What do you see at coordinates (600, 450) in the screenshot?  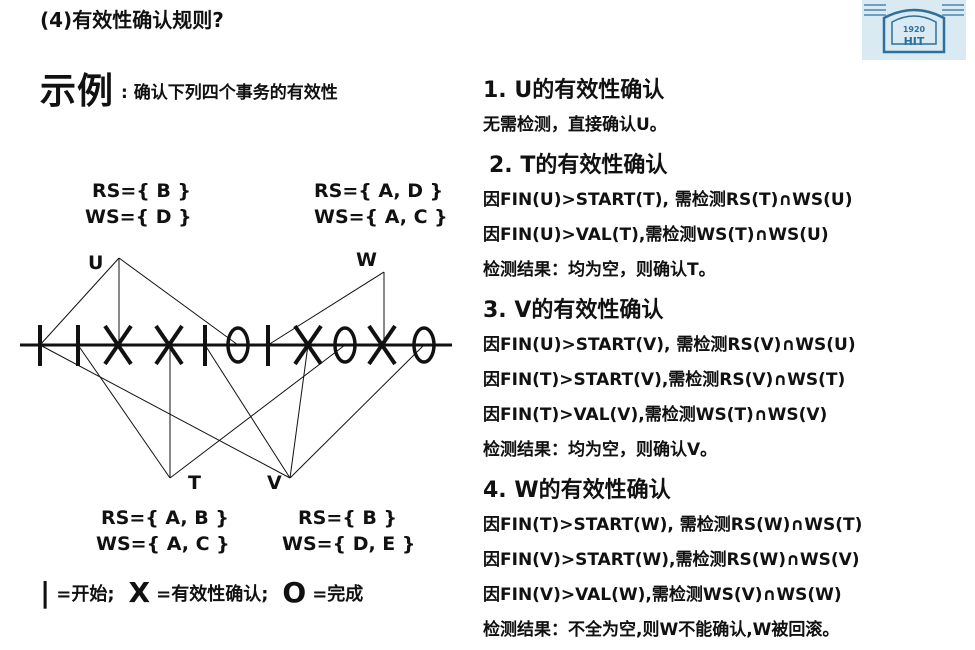 I see `section-line: 检测结果：均为空，则确认V。` at bounding box center [600, 450].